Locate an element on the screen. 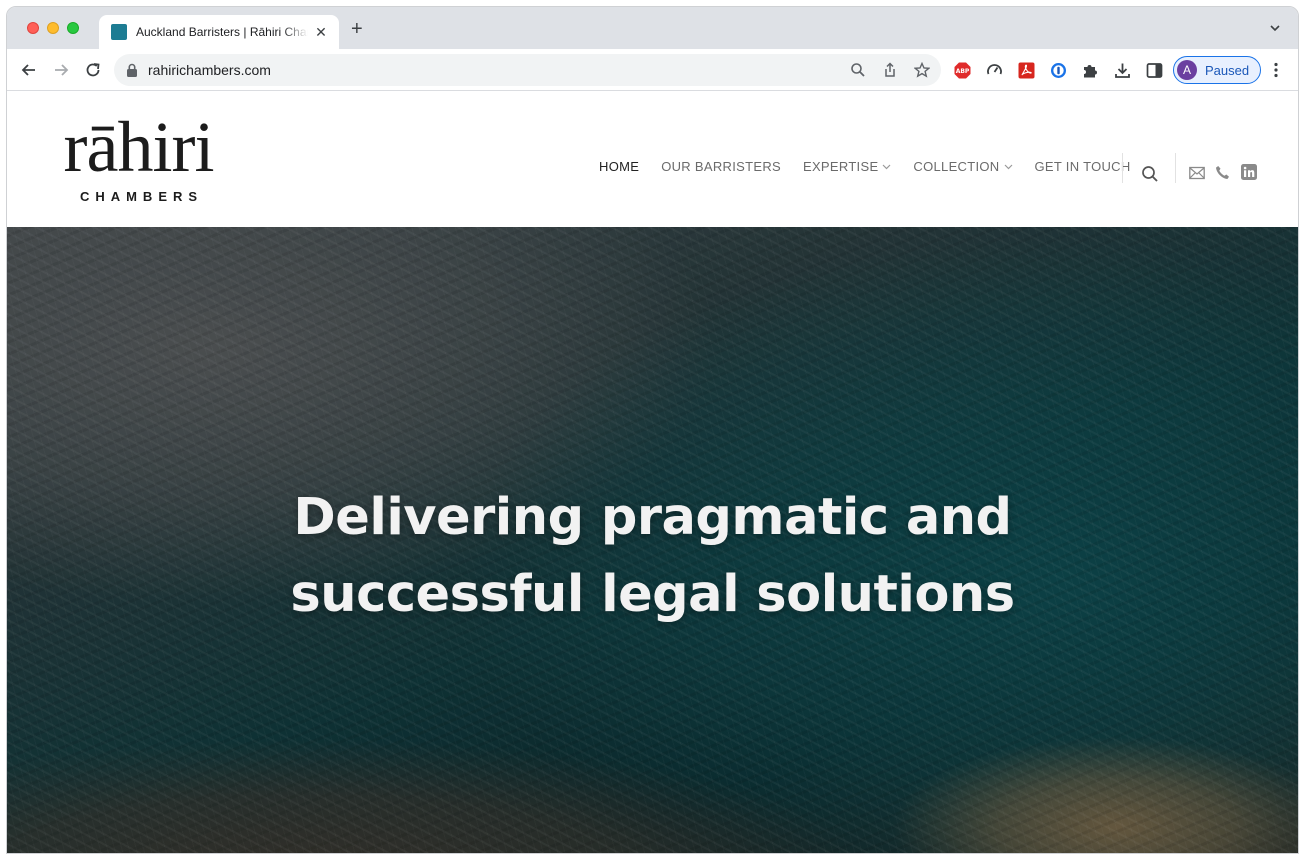 The height and width of the screenshot is (857, 1304). tab-close-icon: ✕ is located at coordinates (321, 32).